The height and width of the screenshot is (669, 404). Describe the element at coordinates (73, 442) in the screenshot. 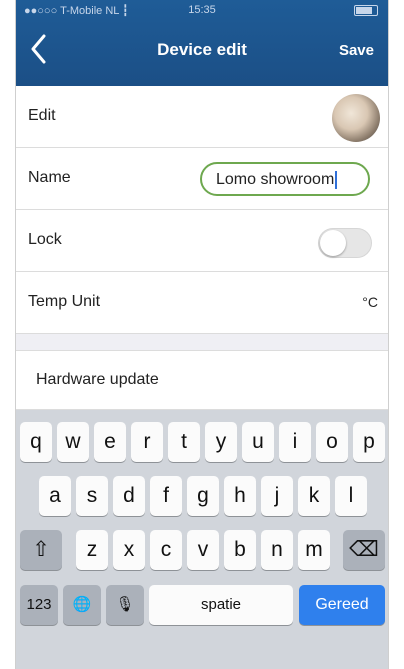

I see `key-w: w` at that location.